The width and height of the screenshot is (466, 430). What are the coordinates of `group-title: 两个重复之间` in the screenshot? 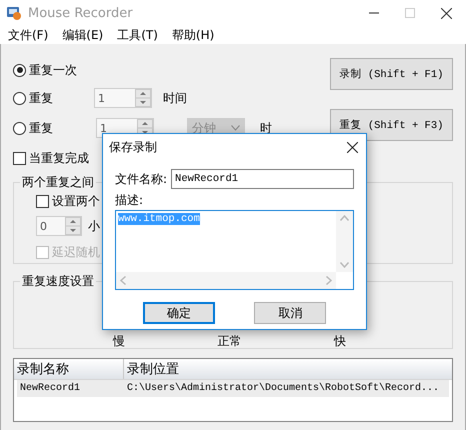 It's located at (58, 182).